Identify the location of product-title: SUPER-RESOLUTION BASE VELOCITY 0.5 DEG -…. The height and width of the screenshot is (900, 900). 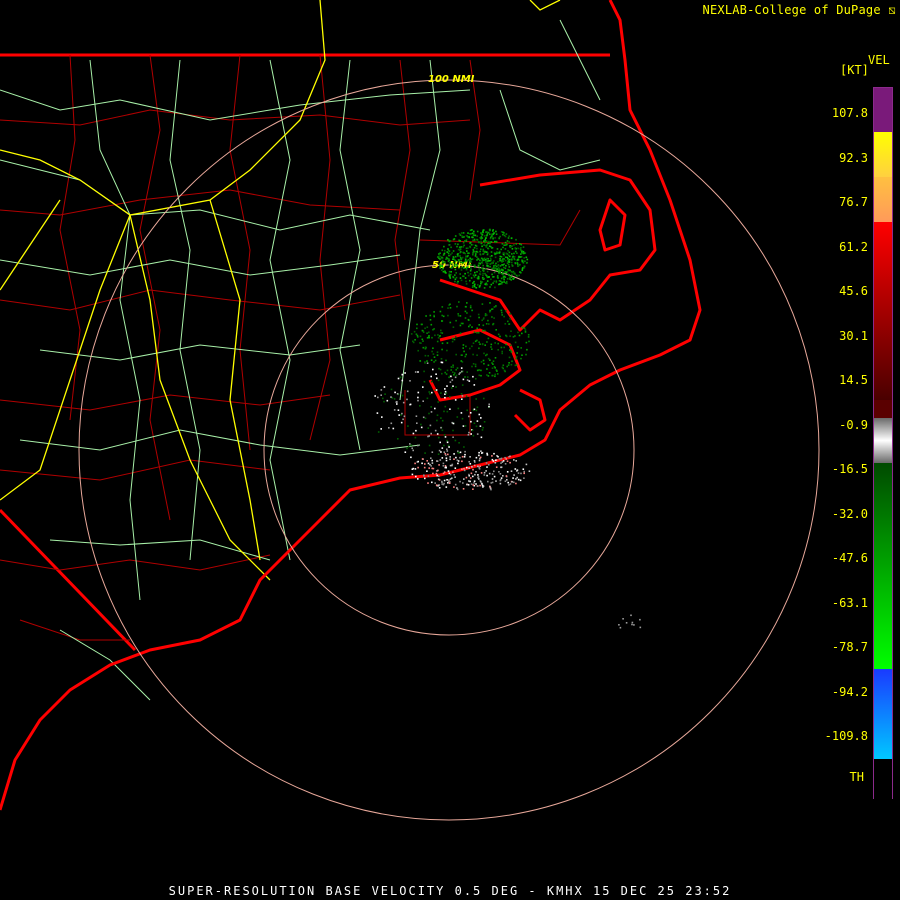
(450, 891).